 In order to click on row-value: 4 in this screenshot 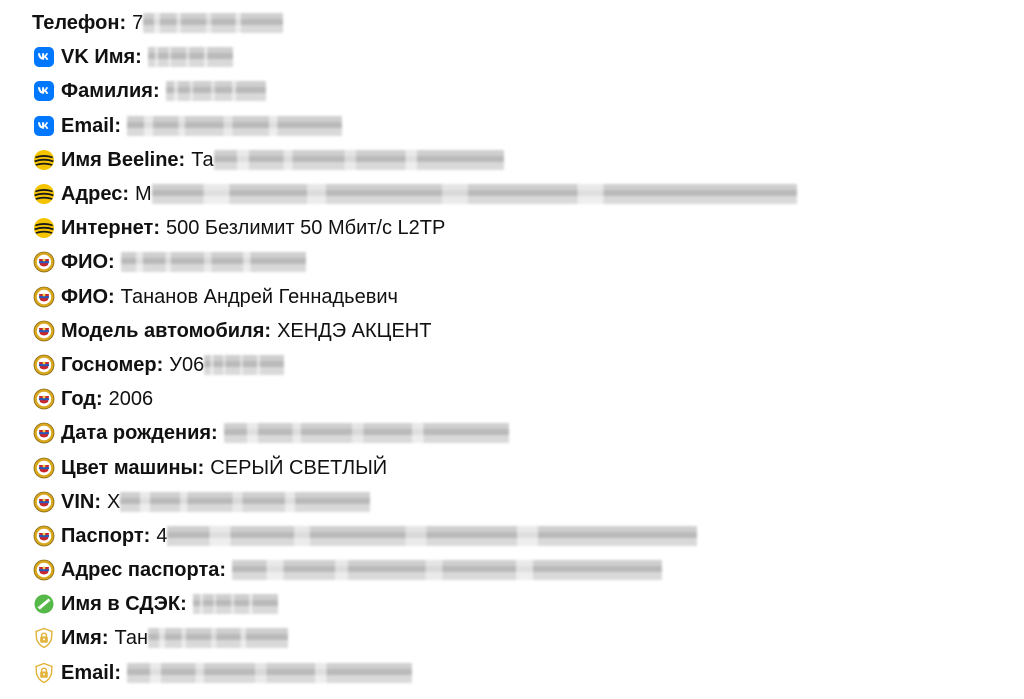, I will do `click(162, 535)`.